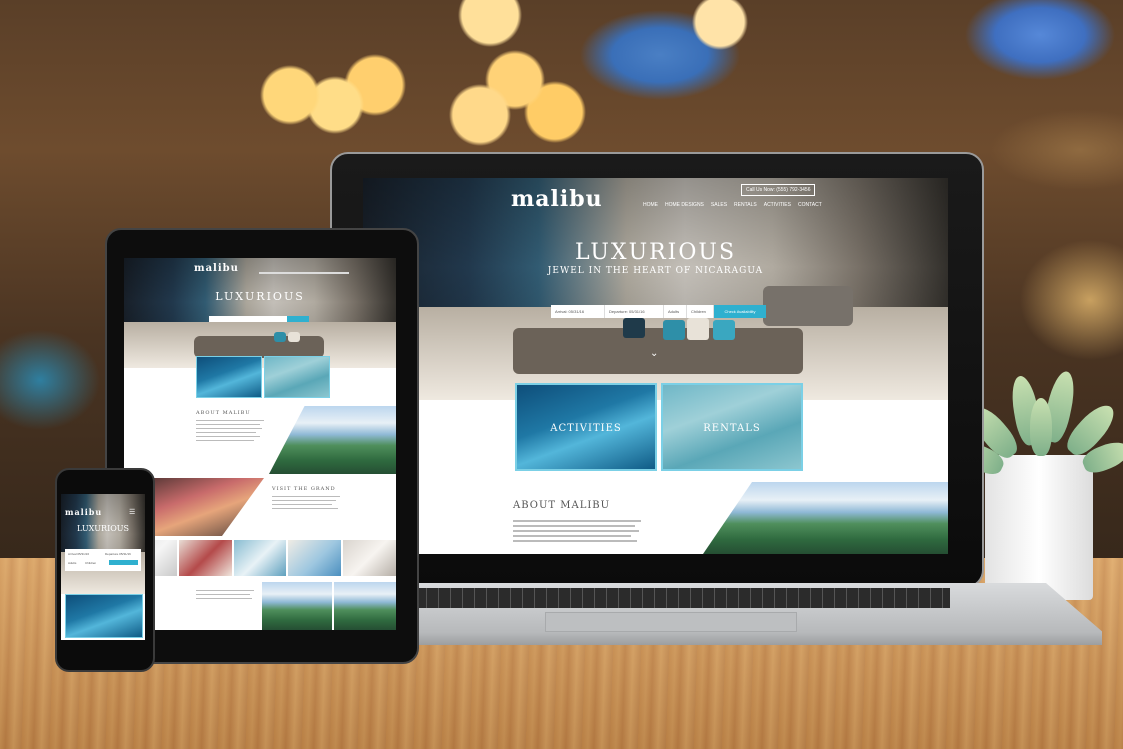 Image resolution: width=1123 pixels, height=749 pixels. I want to click on section-heading: VISIT THE GRAND, so click(304, 489).